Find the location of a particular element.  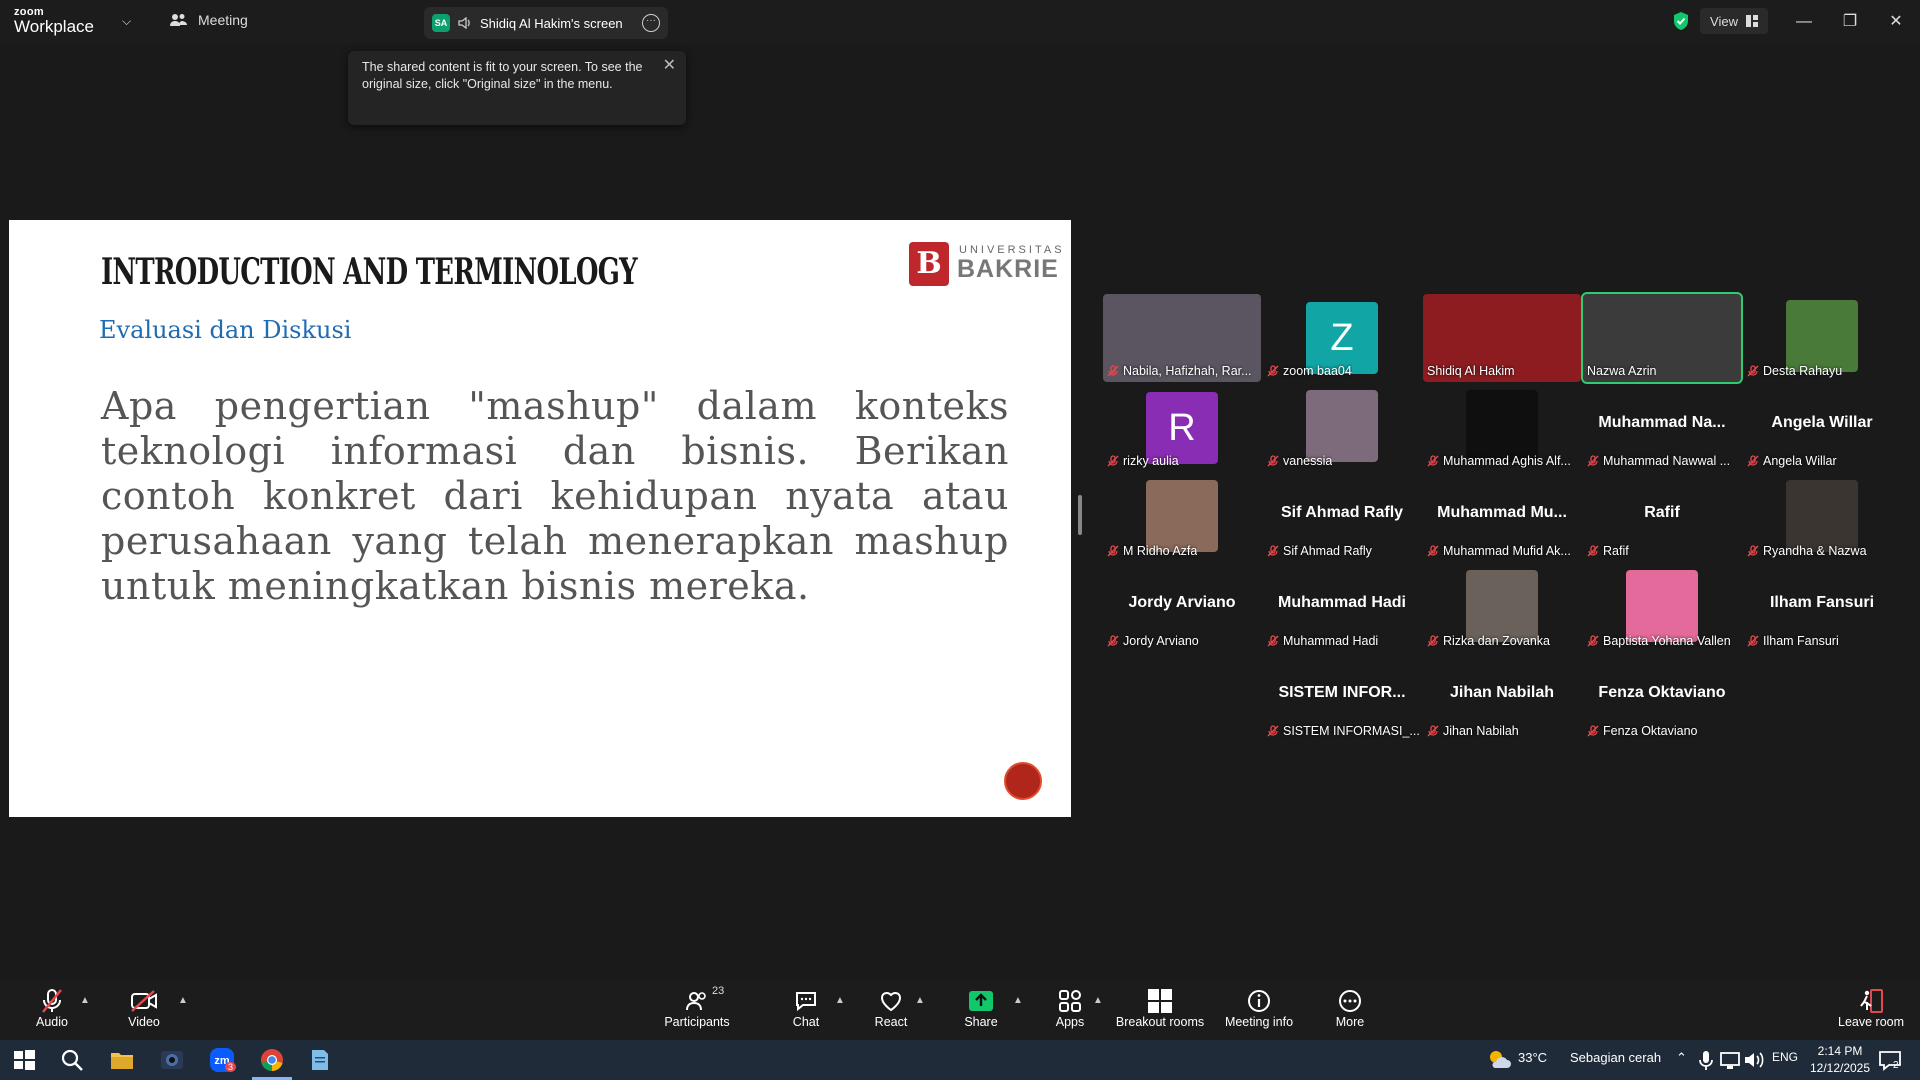

participant-tile: Ryandha & Nazwa is located at coordinates (1822, 518).